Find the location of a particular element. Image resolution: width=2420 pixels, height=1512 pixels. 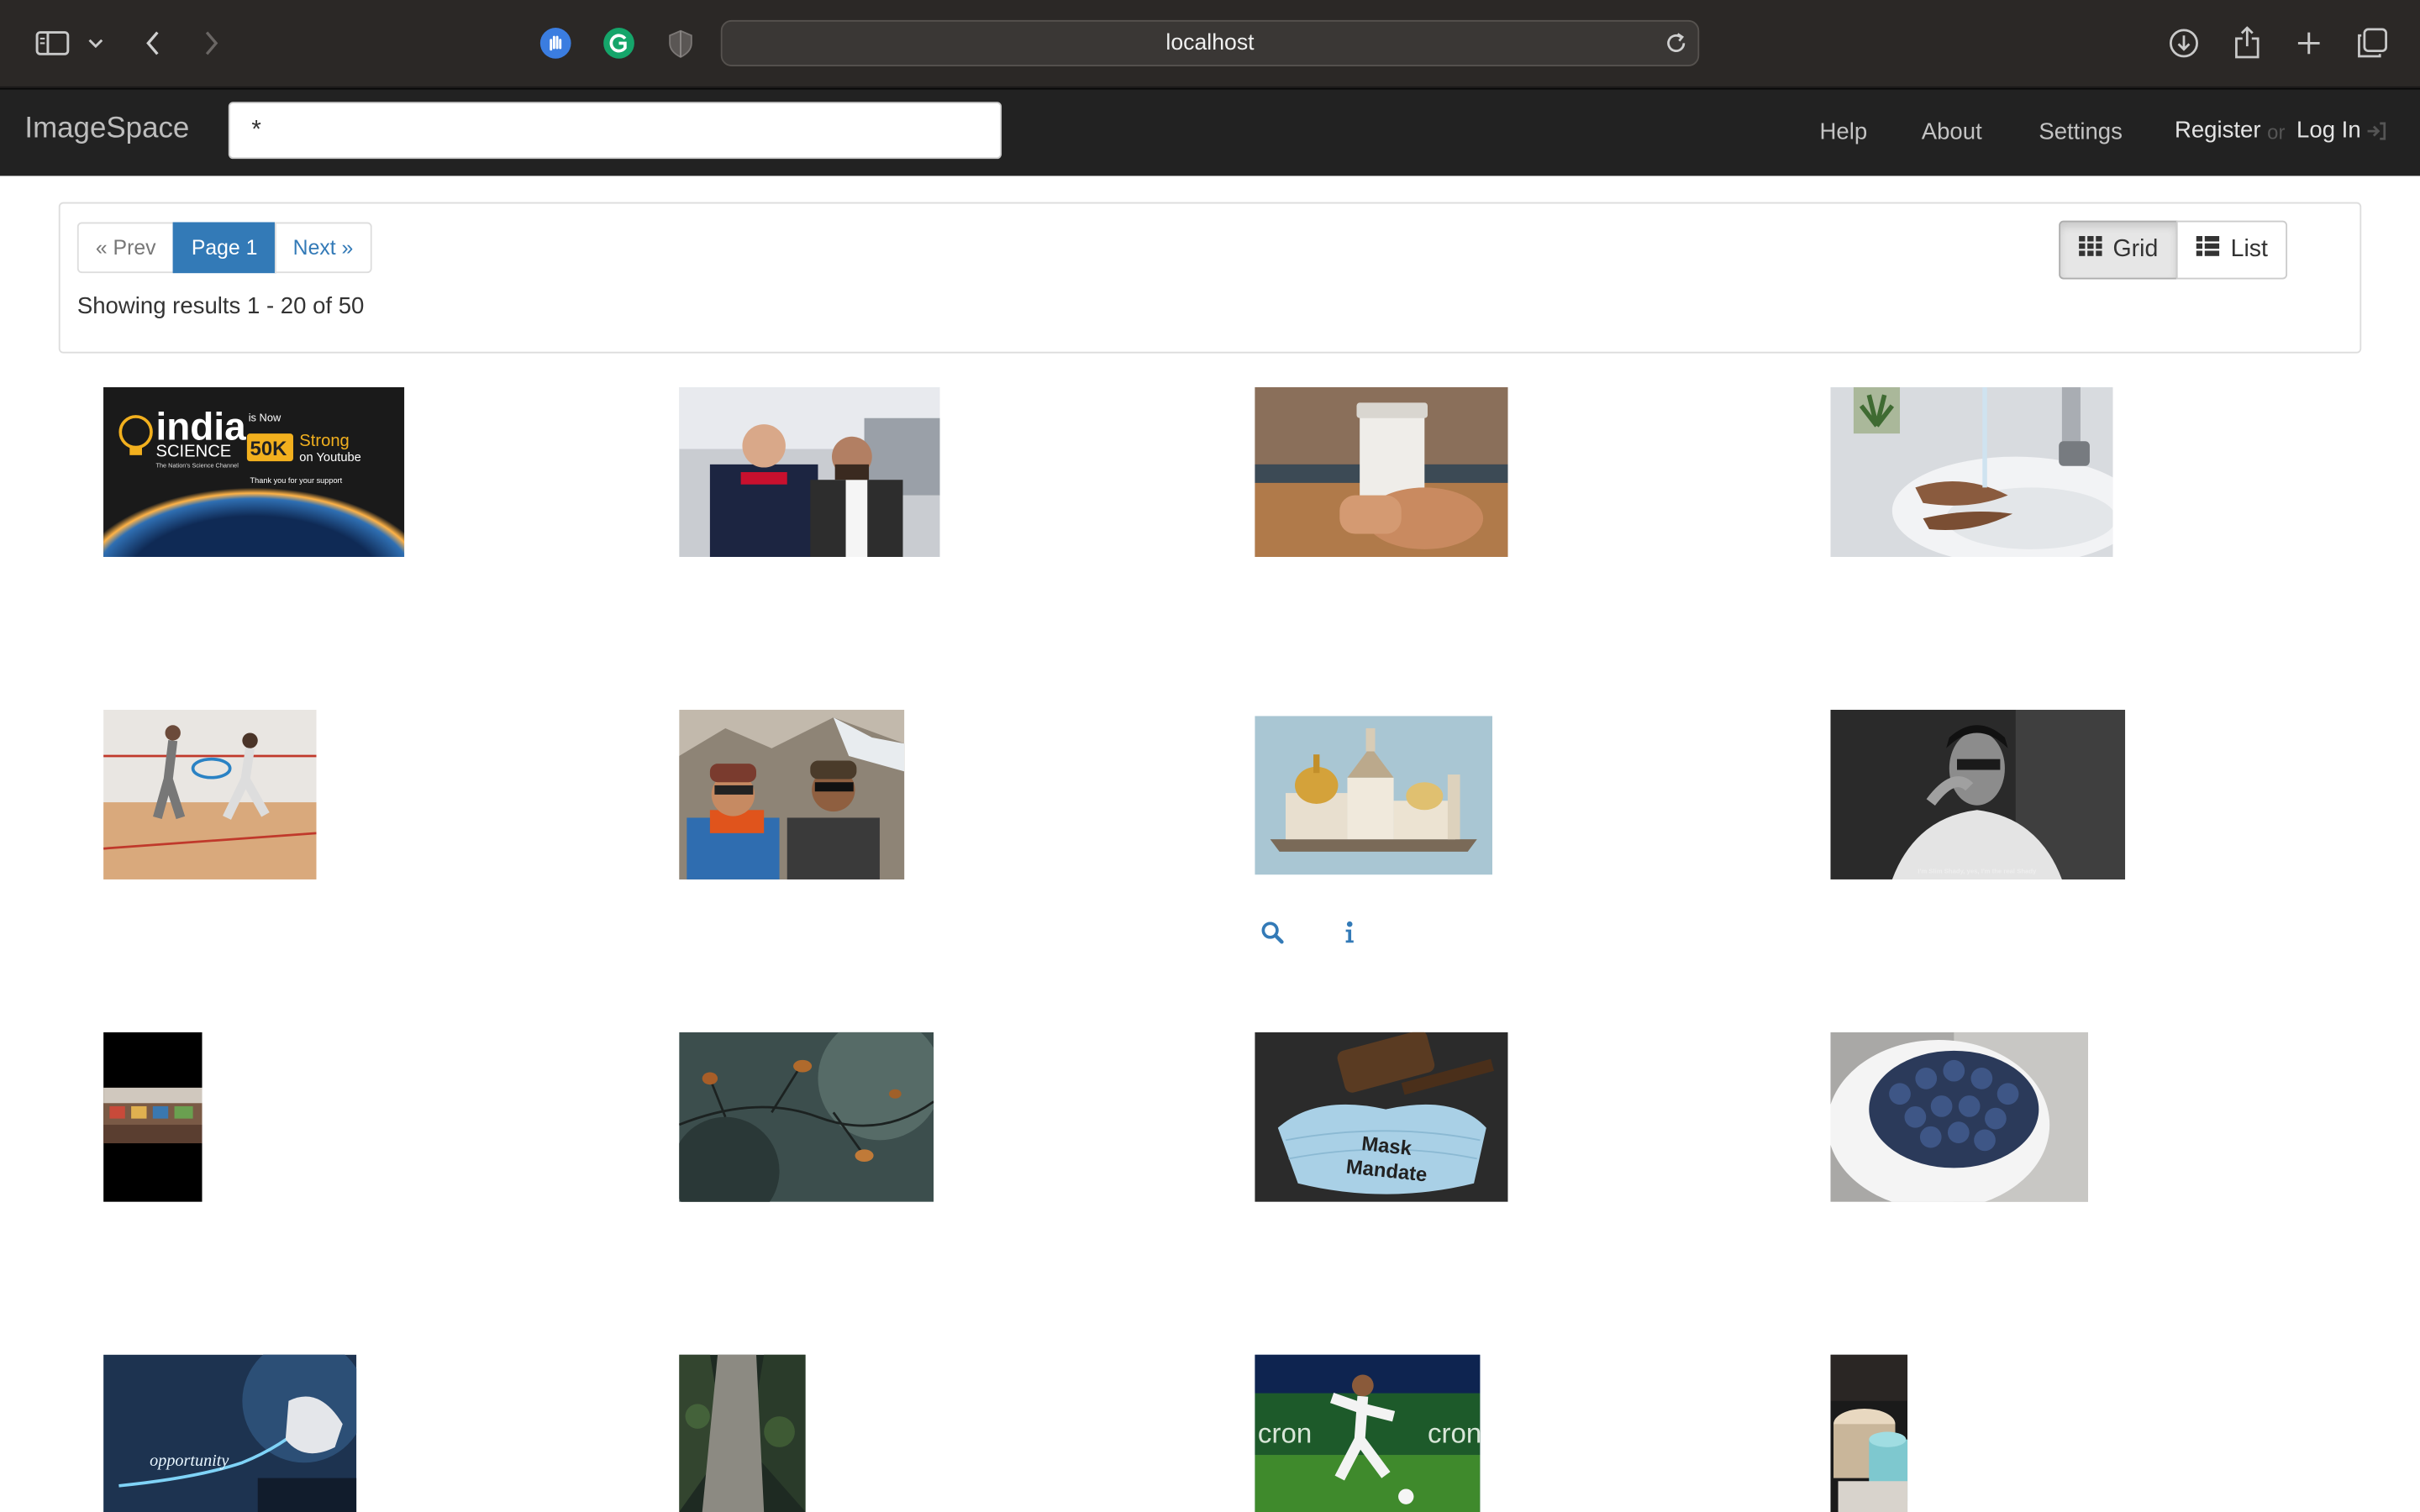

thumbnail-squash-players is located at coordinates (210, 794).